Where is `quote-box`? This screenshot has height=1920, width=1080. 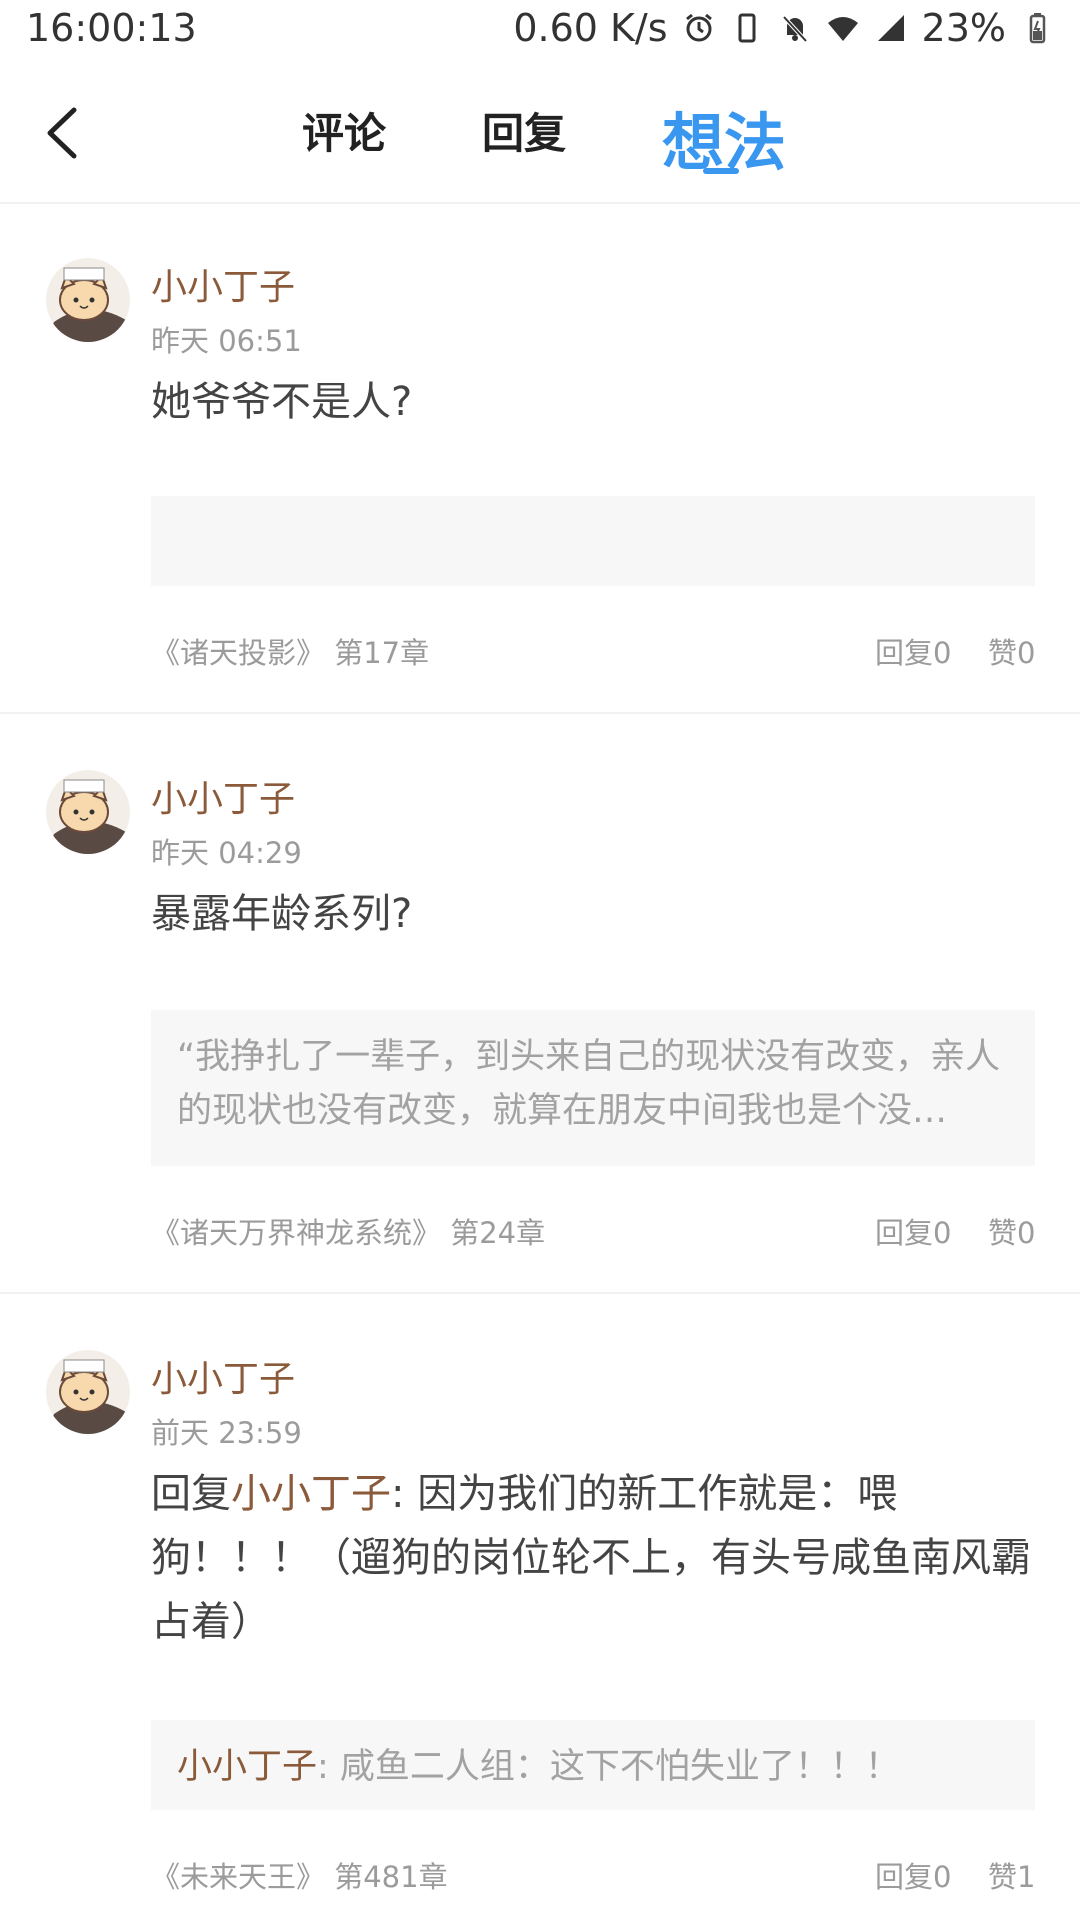 quote-box is located at coordinates (593, 541).